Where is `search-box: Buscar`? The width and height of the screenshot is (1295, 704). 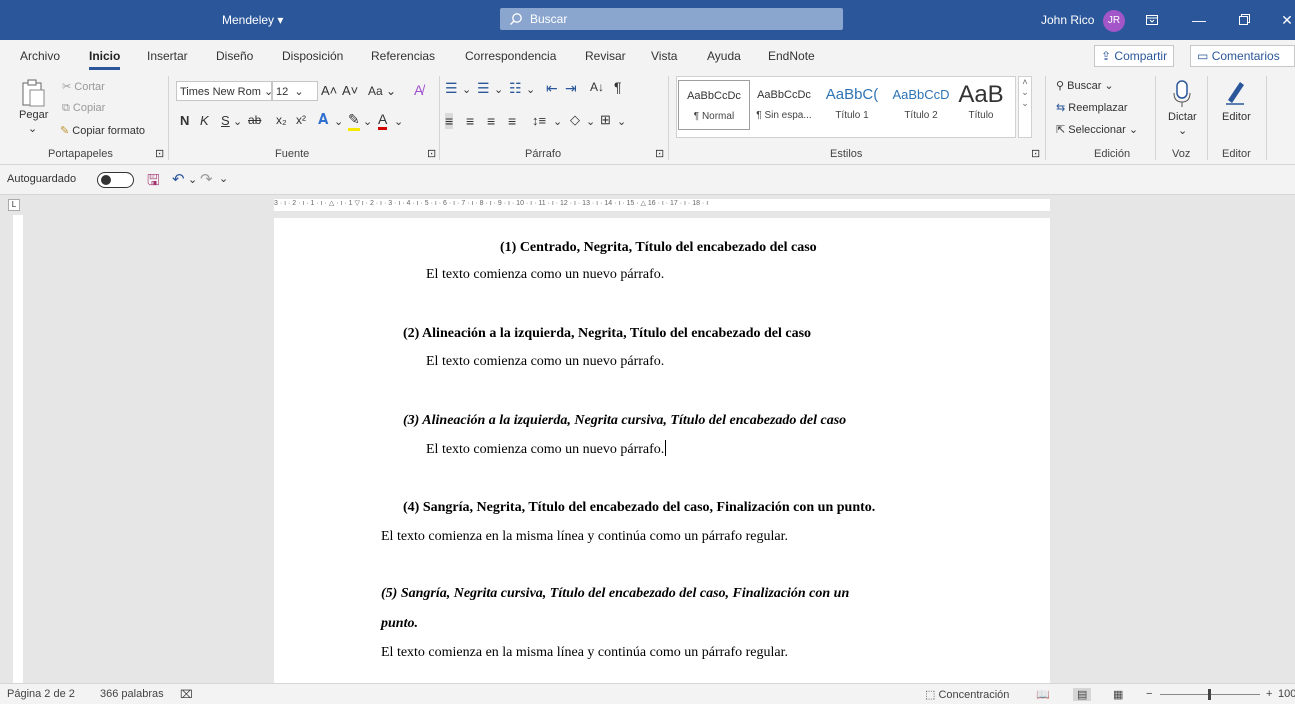
search-box: Buscar is located at coordinates (671, 19).